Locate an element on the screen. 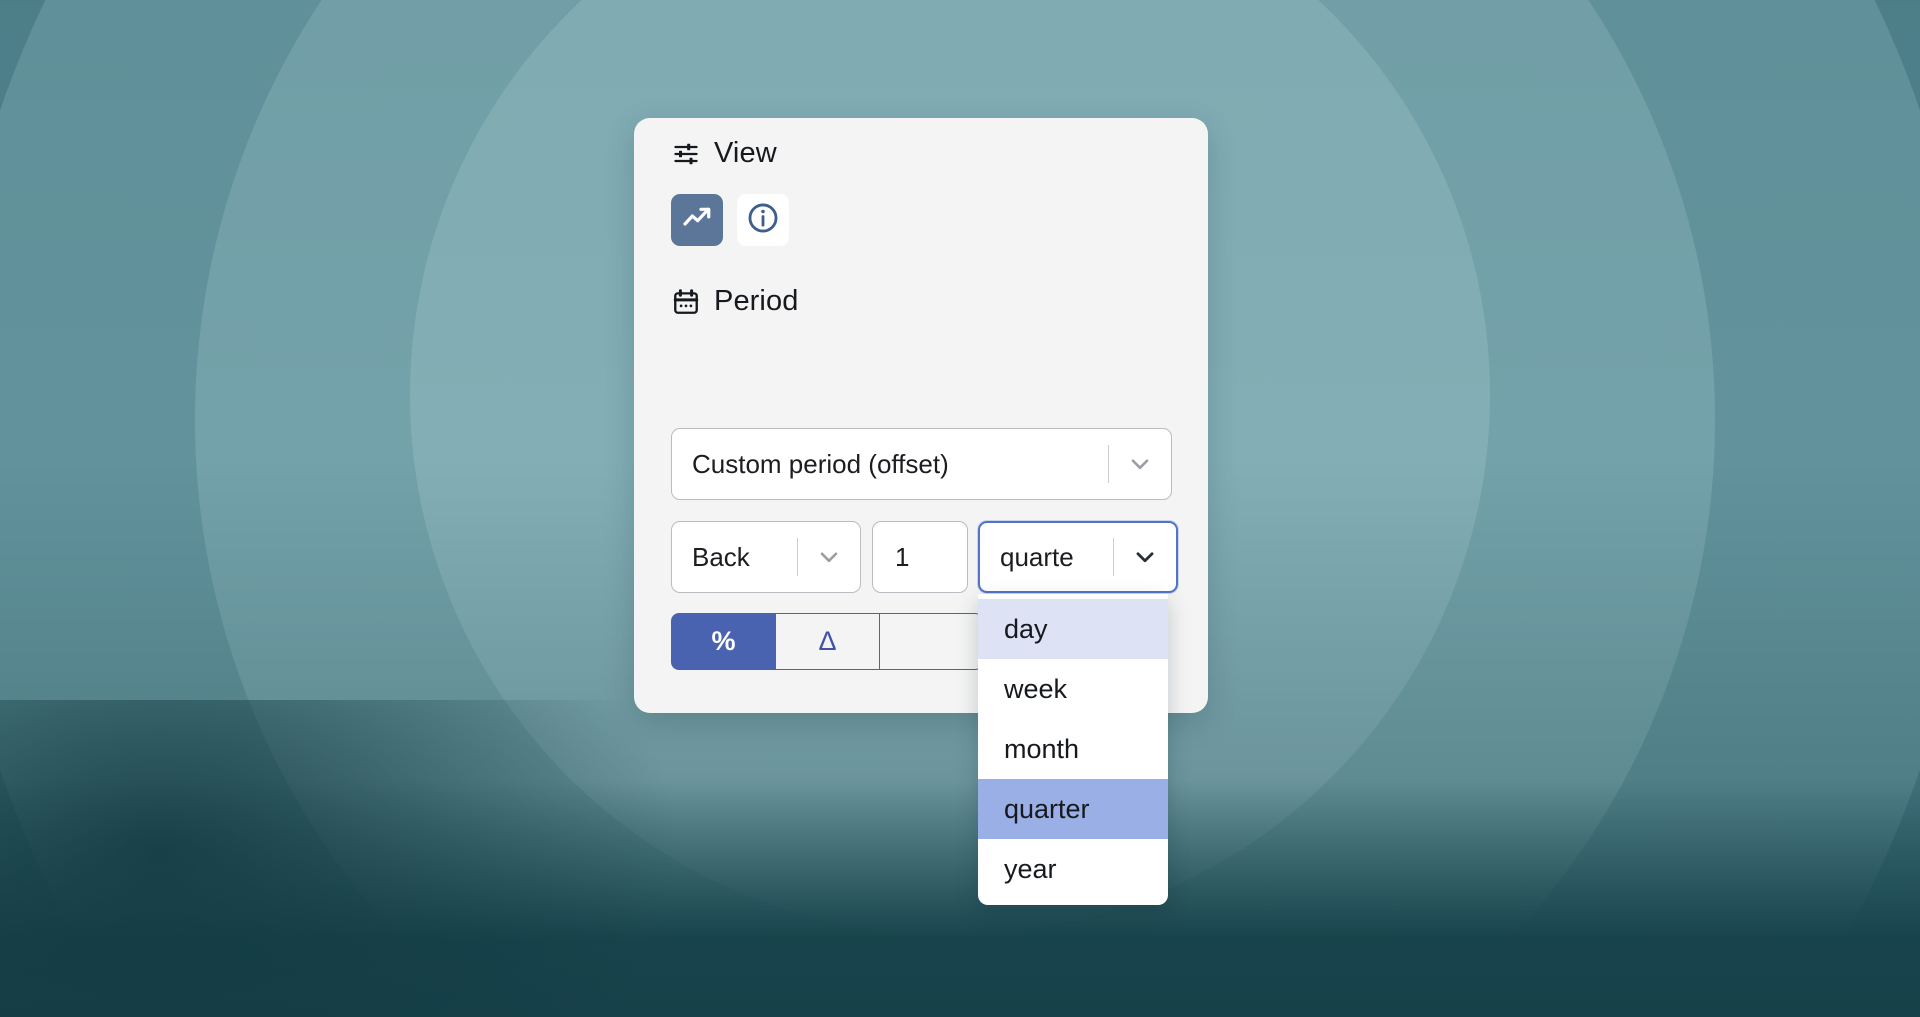 This screenshot has height=1017, width=1920. period-preset-select: Custom period (offset) is located at coordinates (921, 464).